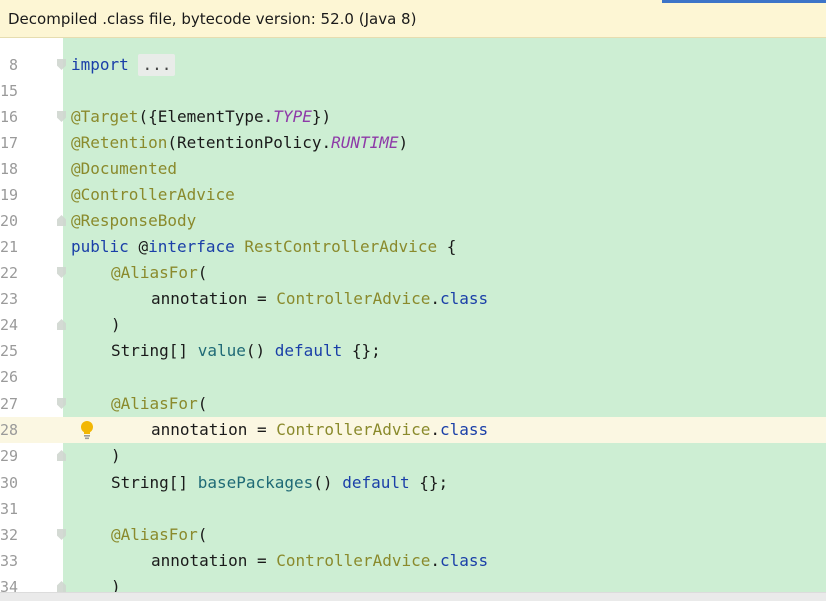  I want to click on code-text: String[] value() default {};, so click(246, 351).